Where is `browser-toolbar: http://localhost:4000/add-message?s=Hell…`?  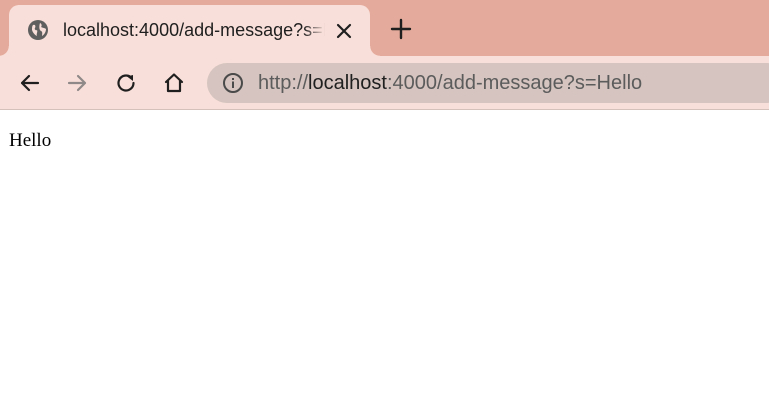 browser-toolbar: http://localhost:4000/add-message?s=Hell… is located at coordinates (384, 83).